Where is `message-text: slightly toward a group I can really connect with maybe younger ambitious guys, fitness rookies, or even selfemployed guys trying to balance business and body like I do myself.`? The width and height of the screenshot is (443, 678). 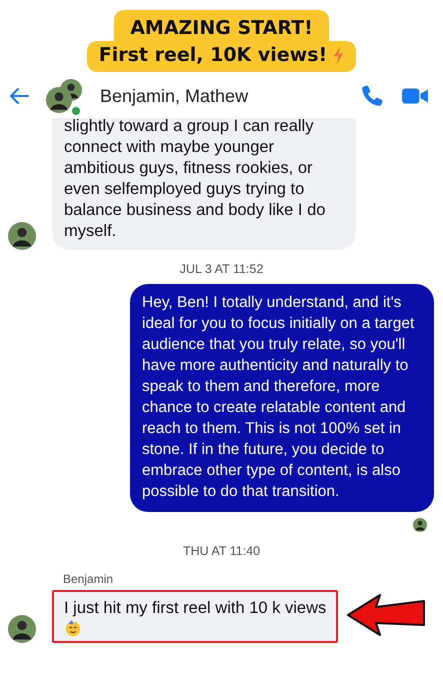
message-text: slightly toward a group I can really connect with maybe younger ambitious guys, fitness rookies, or even selfemployed guys trying to balance business and body like I do myself. is located at coordinates (195, 178).